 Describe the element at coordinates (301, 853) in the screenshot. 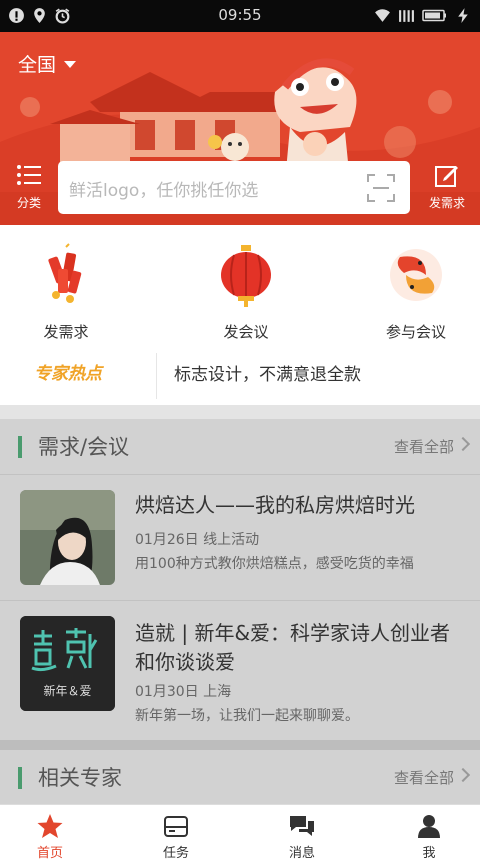

I see `tab-label: 消息` at that location.